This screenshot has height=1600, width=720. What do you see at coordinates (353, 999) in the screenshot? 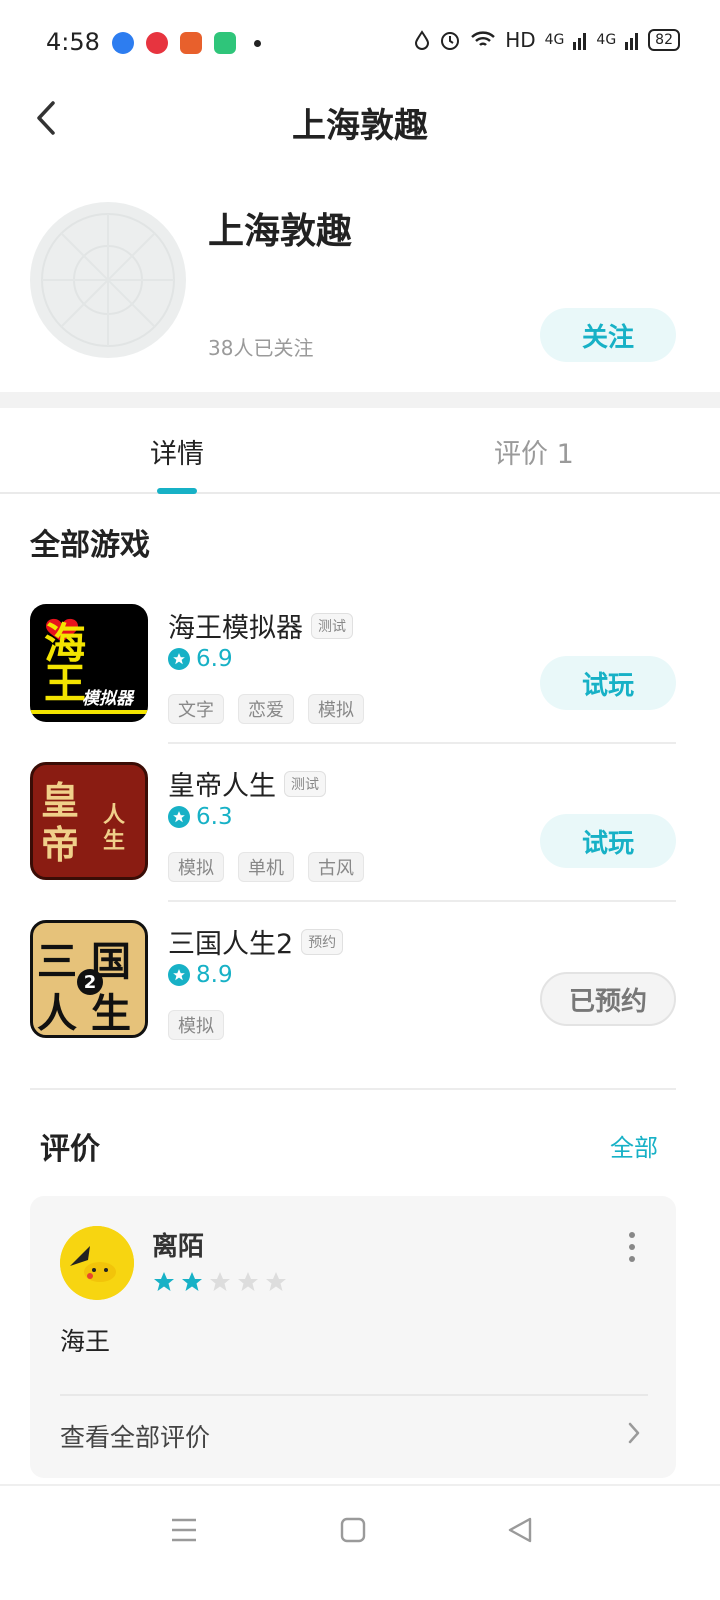
I see `game-item: 三国 人生 2 三国人生2 预约 8.9 模拟 已预约` at bounding box center [353, 999].